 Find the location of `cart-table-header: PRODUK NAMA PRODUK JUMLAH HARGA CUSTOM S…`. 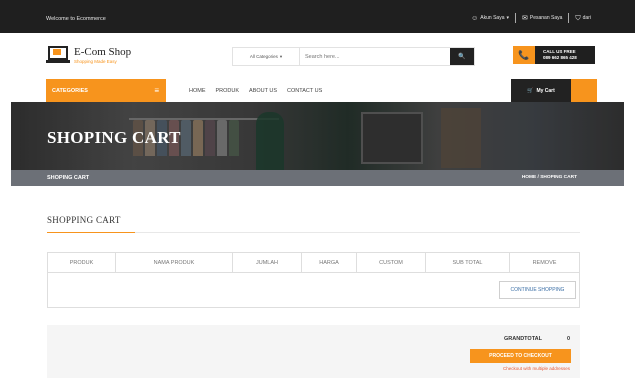

cart-table-header: PRODUK NAMA PRODUK JUMLAH HARGA CUSTOM S… is located at coordinates (313, 263).